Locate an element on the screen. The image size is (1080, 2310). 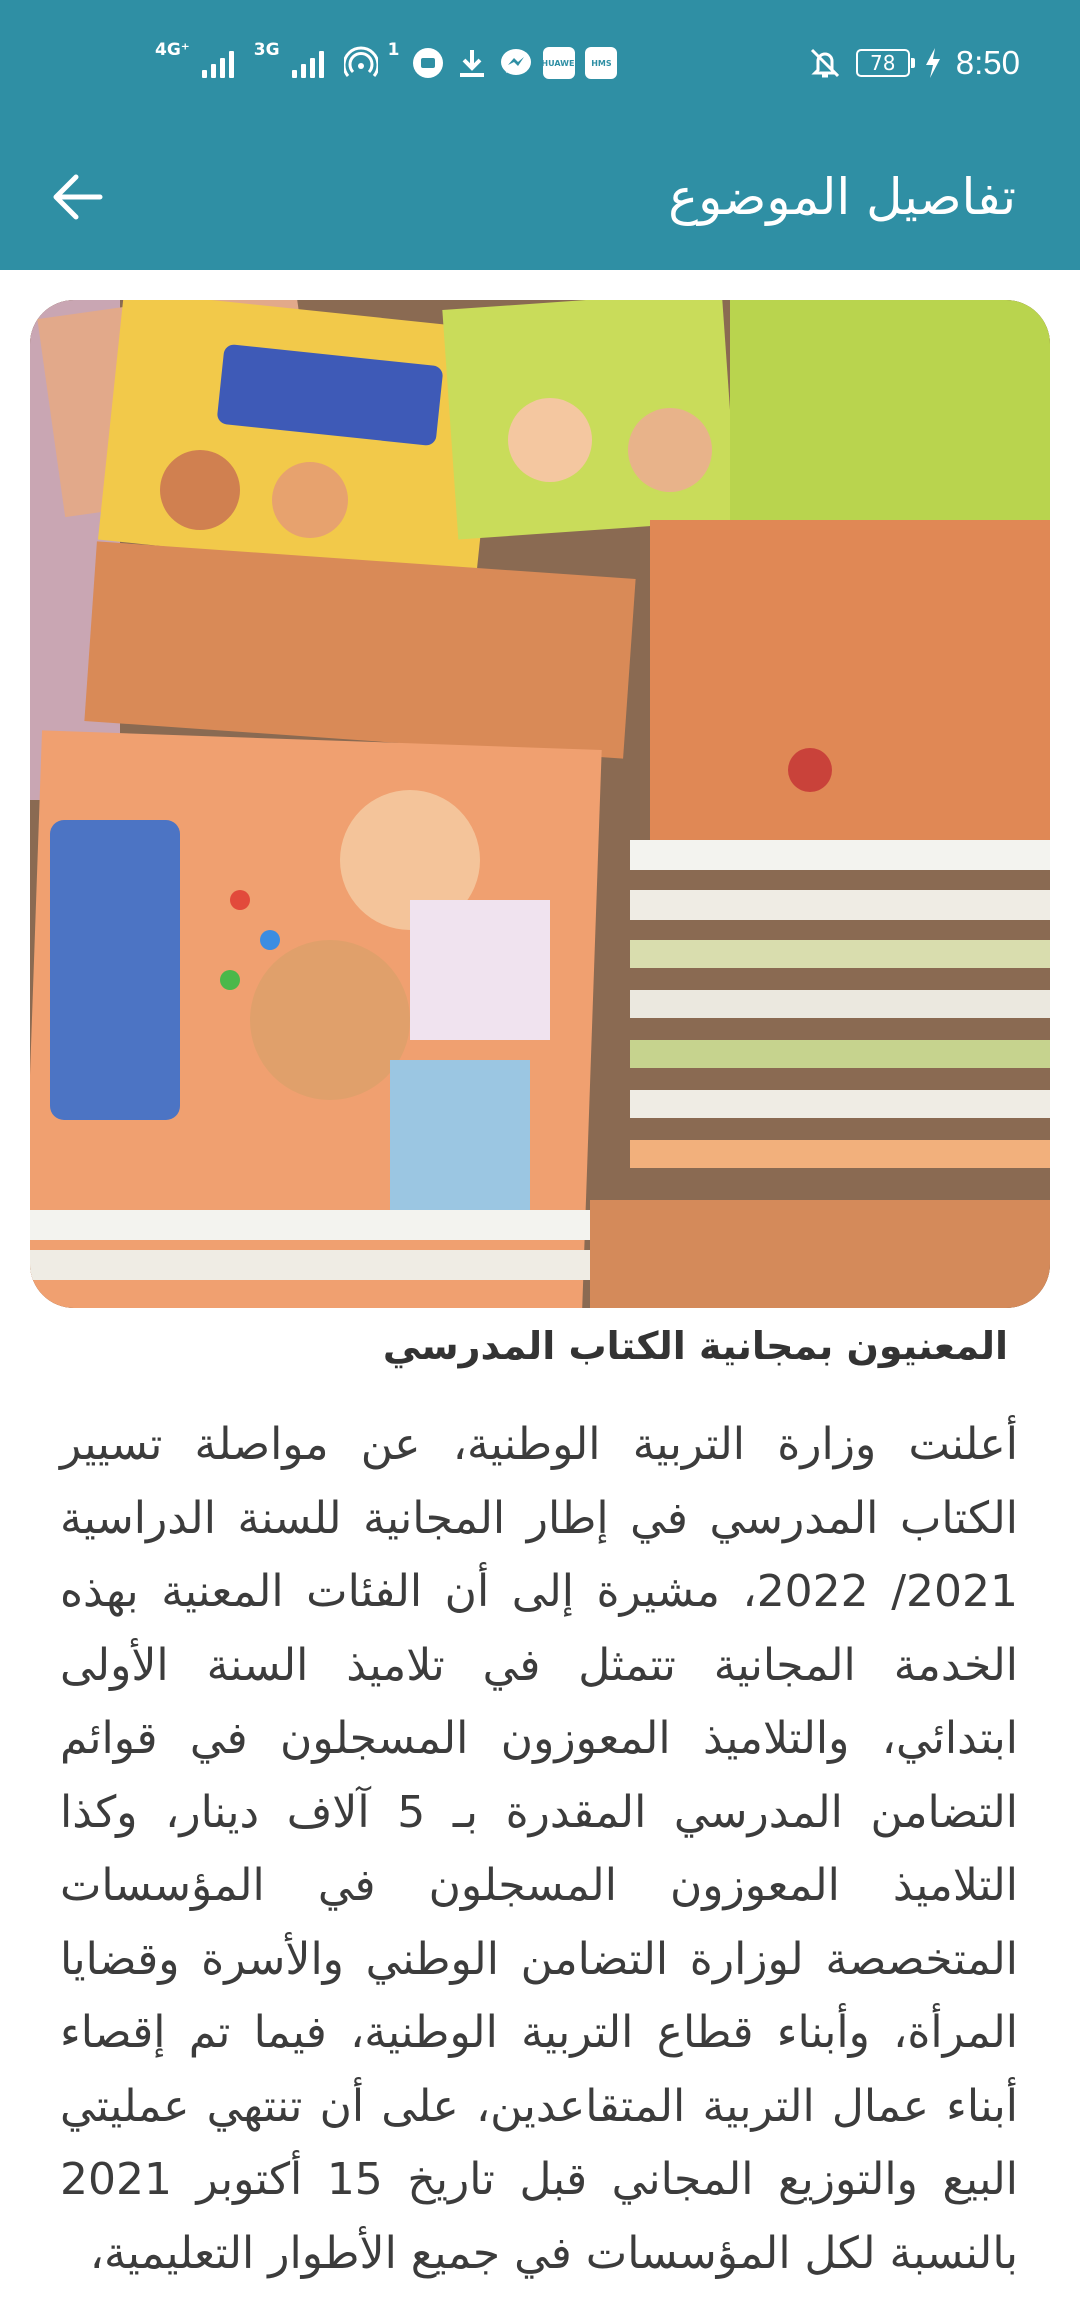
battery-level: 78 is located at coordinates (883, 63).